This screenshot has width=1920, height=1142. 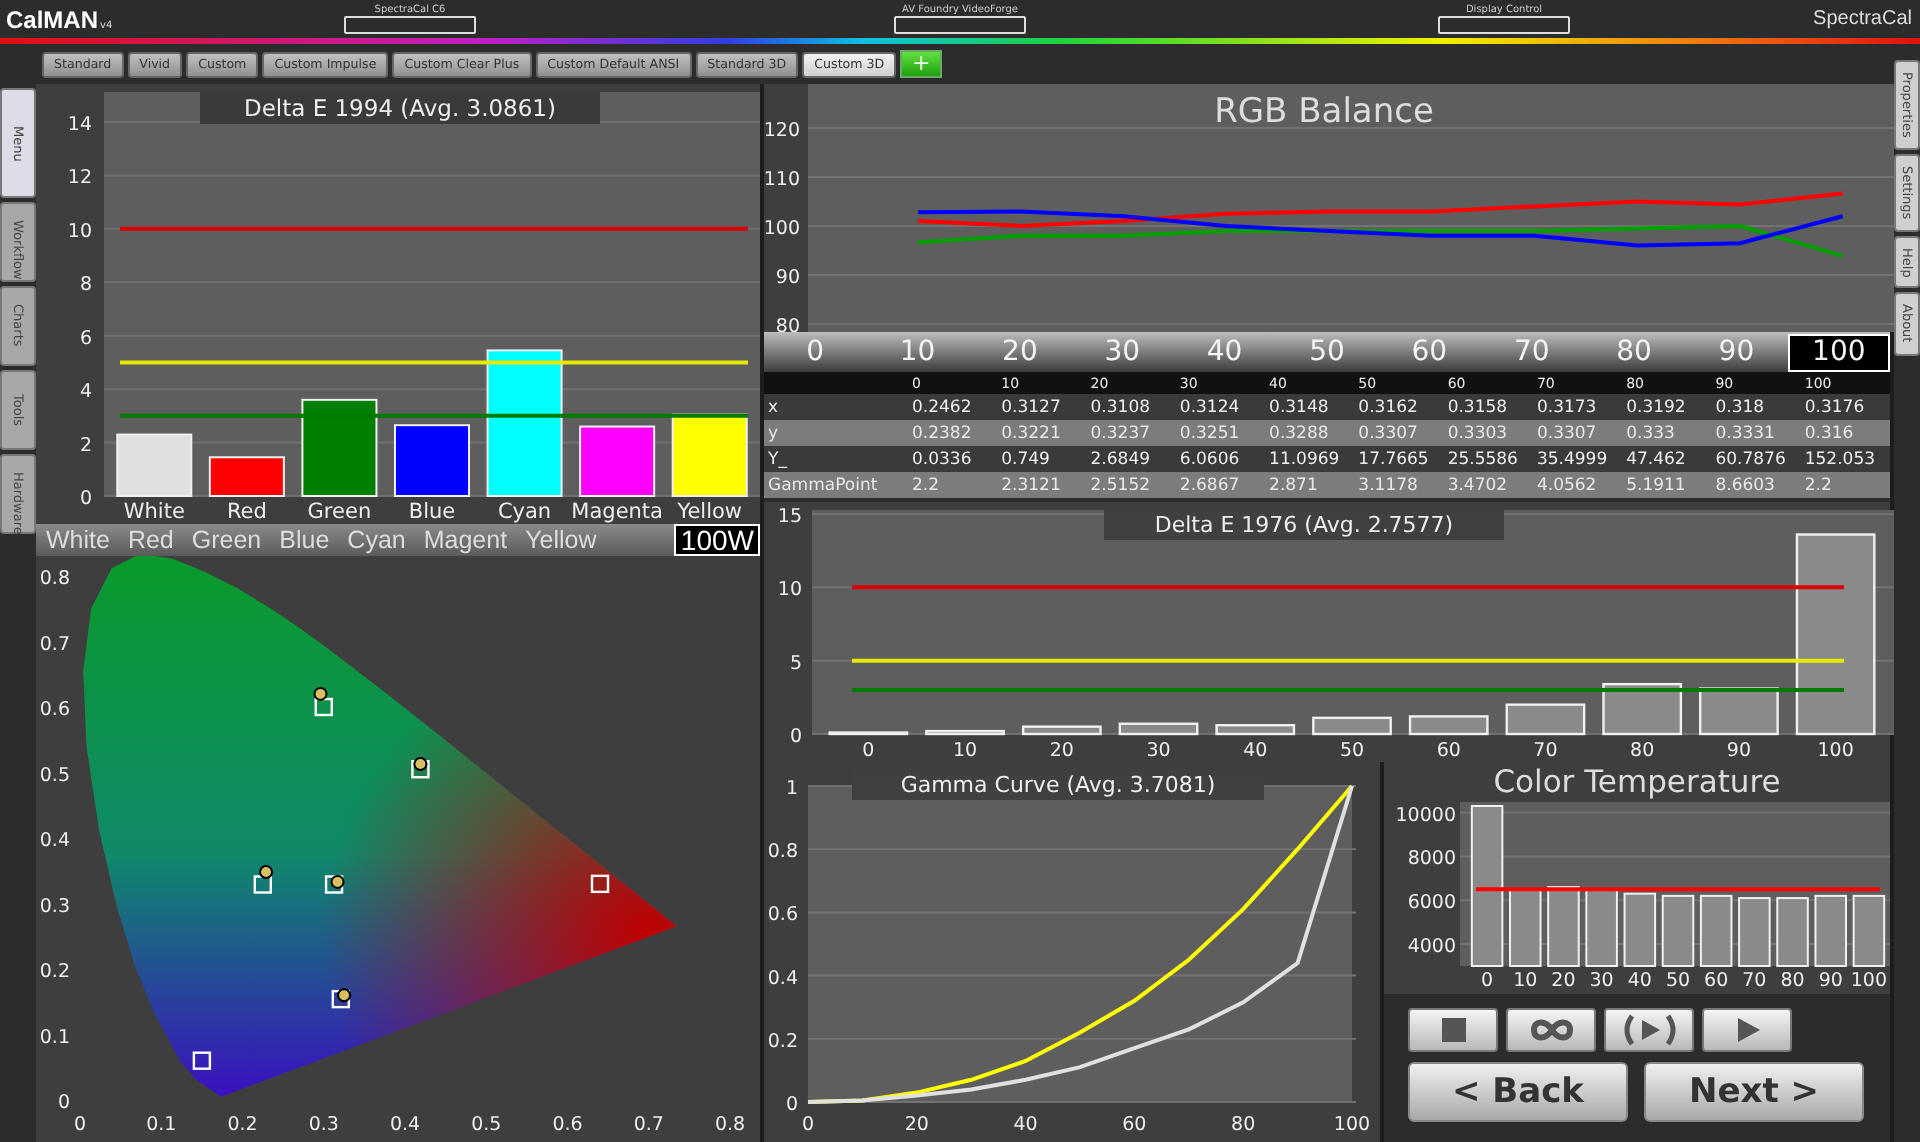 What do you see at coordinates (465, 540) in the screenshot?
I see `color-option: Magent` at bounding box center [465, 540].